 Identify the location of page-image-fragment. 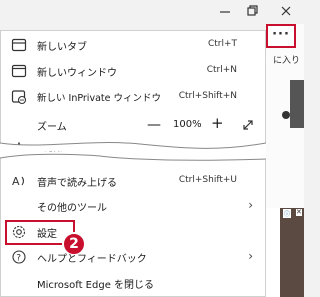
(297, 104).